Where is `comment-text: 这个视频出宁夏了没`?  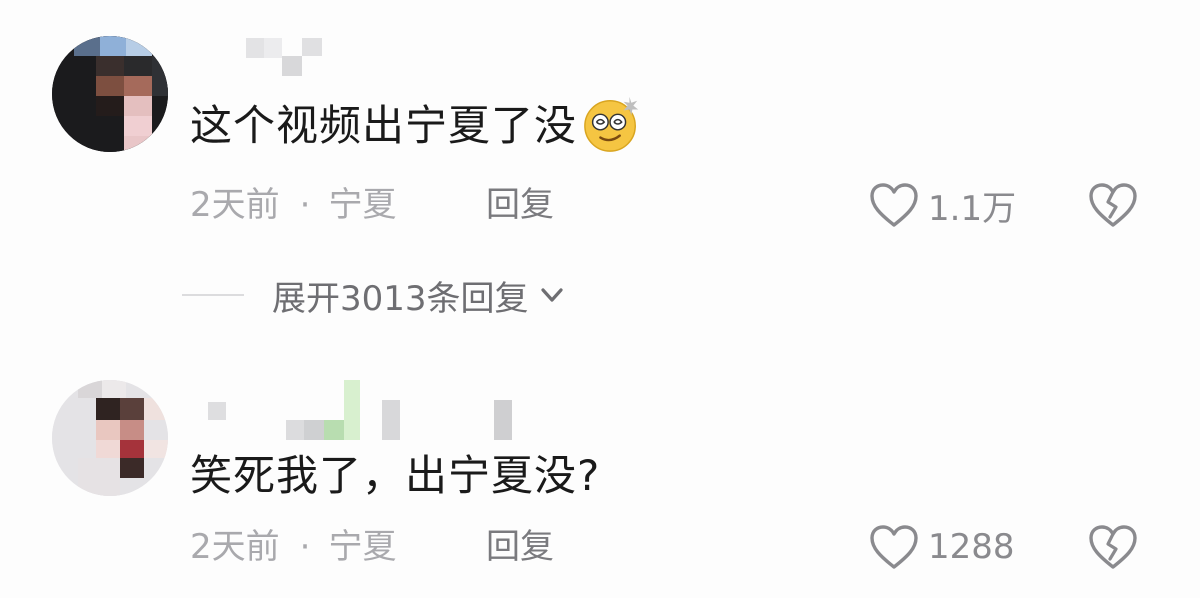
comment-text: 这个视频出宁夏了没 is located at coordinates (416, 126).